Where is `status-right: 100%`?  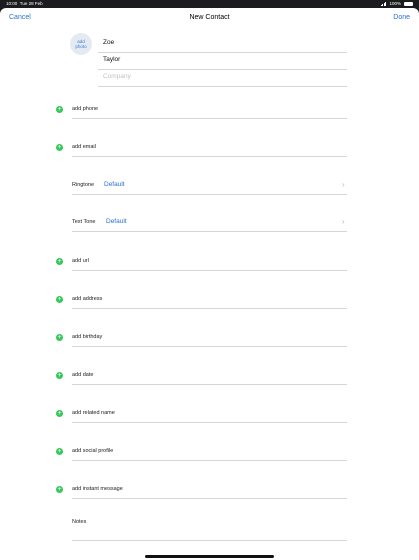
status-right: 100% is located at coordinates (396, 4).